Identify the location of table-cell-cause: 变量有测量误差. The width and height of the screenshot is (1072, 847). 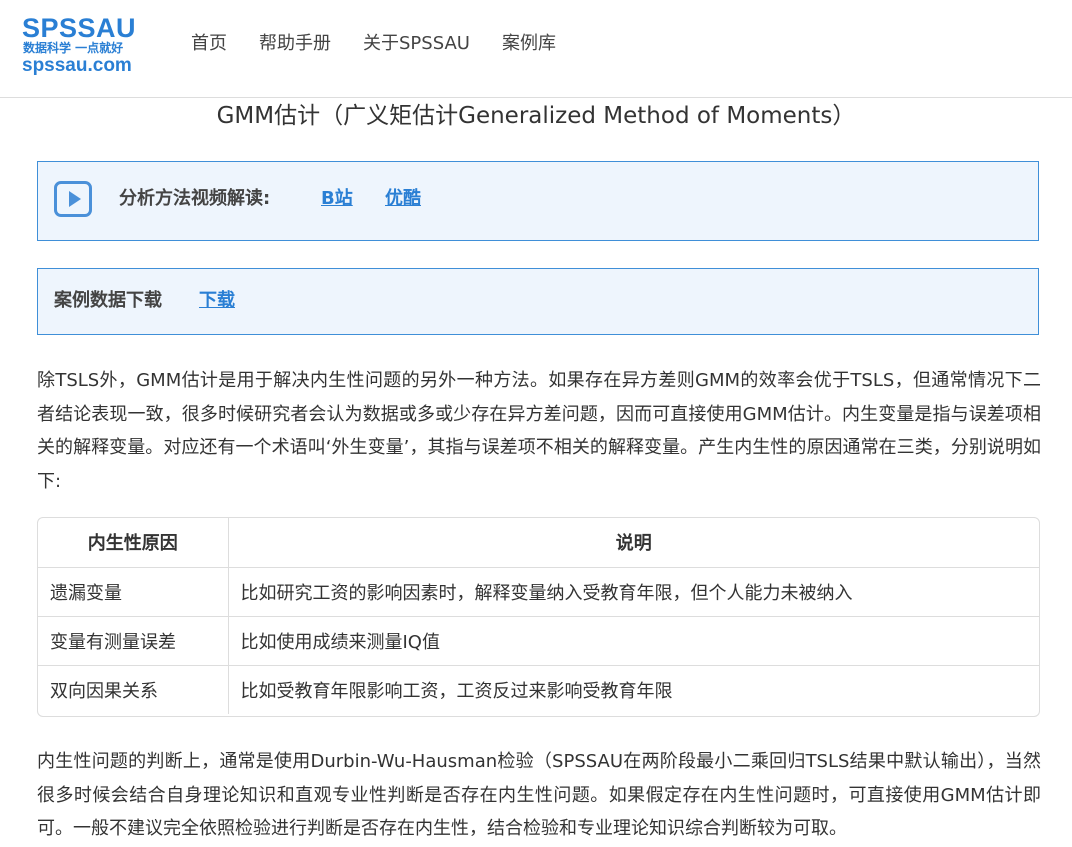
(133, 641).